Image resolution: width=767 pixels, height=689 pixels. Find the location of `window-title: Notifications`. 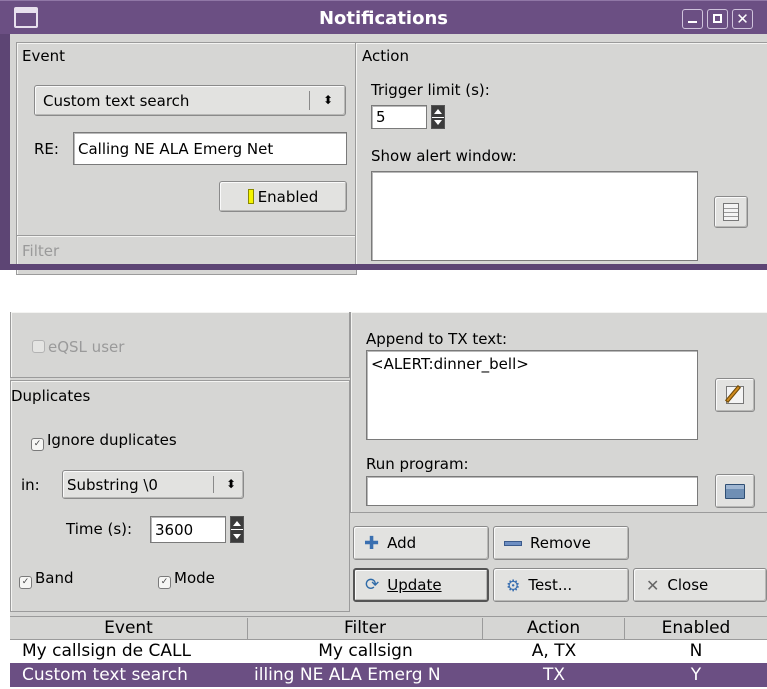

window-title: Notifications is located at coordinates (383, 18).